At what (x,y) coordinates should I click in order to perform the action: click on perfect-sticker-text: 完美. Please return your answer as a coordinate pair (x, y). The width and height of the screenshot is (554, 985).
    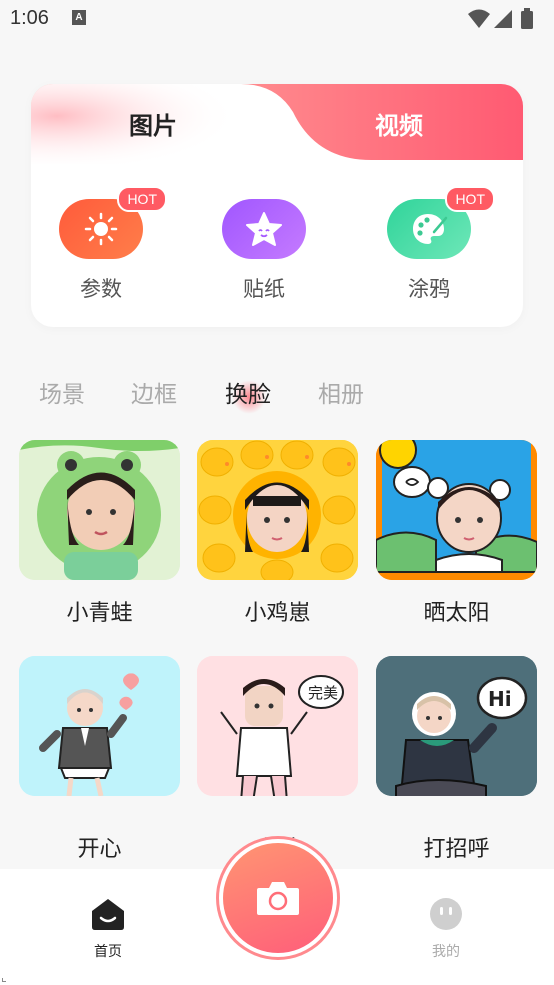
    Looking at the image, I should click on (323, 693).